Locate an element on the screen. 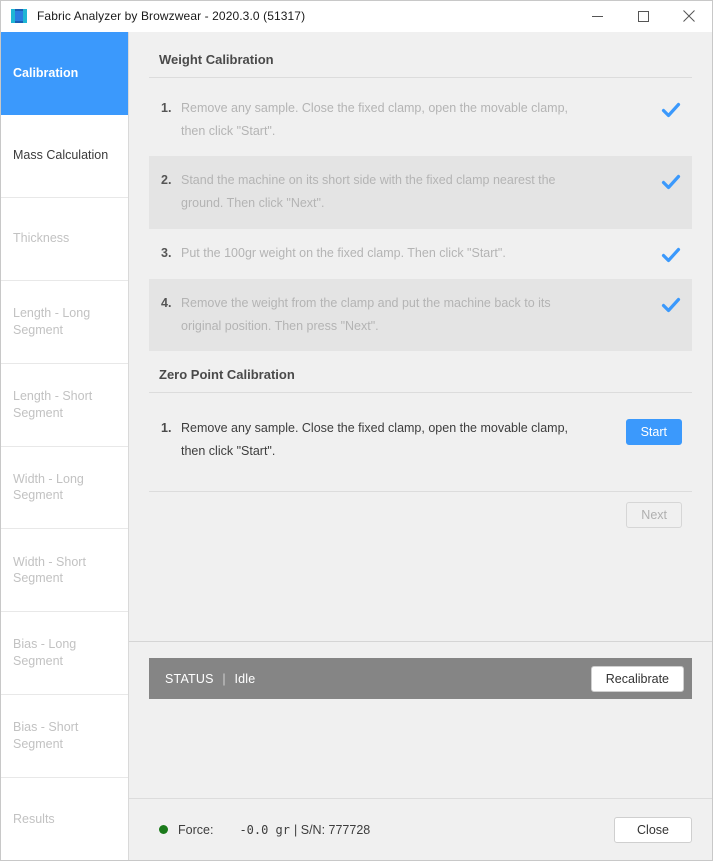 This screenshot has width=713, height=861. sidebar-item-bias-long-segment: Bias - Long Segment is located at coordinates (64, 654).